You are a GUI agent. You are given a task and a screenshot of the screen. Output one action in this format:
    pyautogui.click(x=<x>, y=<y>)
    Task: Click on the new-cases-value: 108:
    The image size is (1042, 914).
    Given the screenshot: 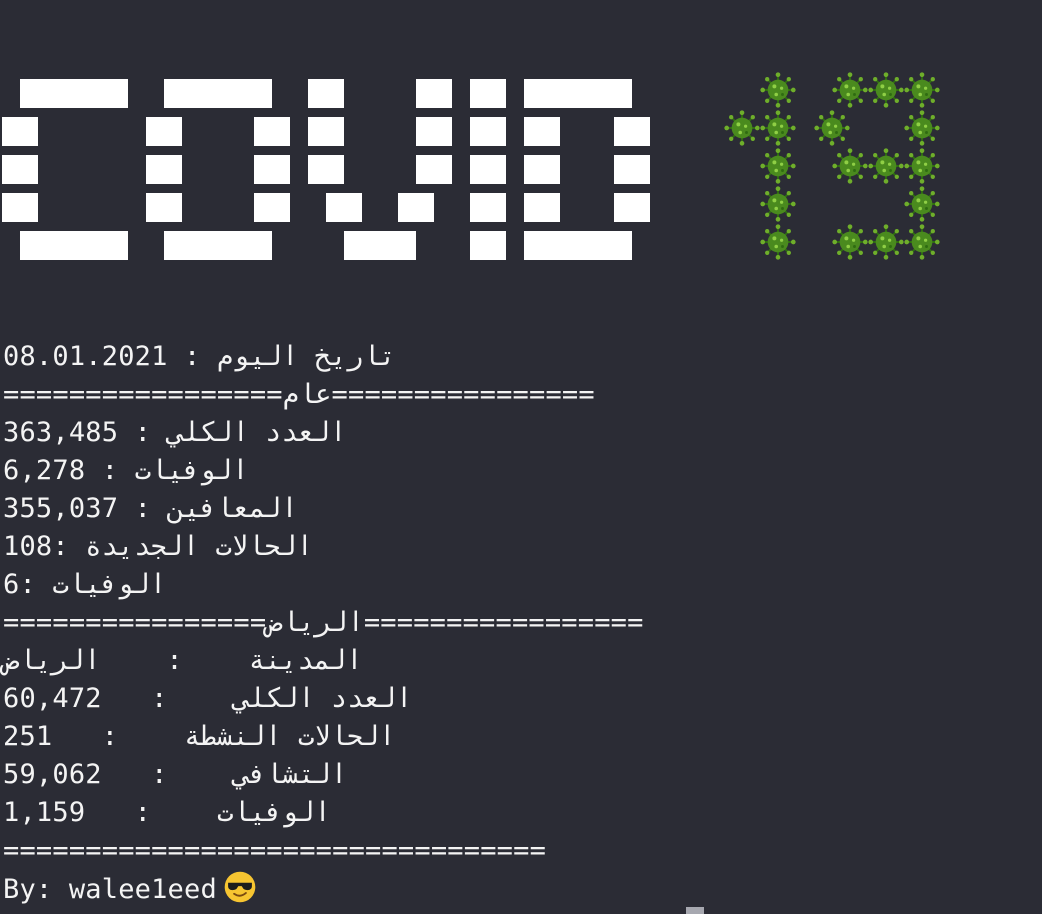 What is the action you would take?
    pyautogui.click(x=36, y=546)
    